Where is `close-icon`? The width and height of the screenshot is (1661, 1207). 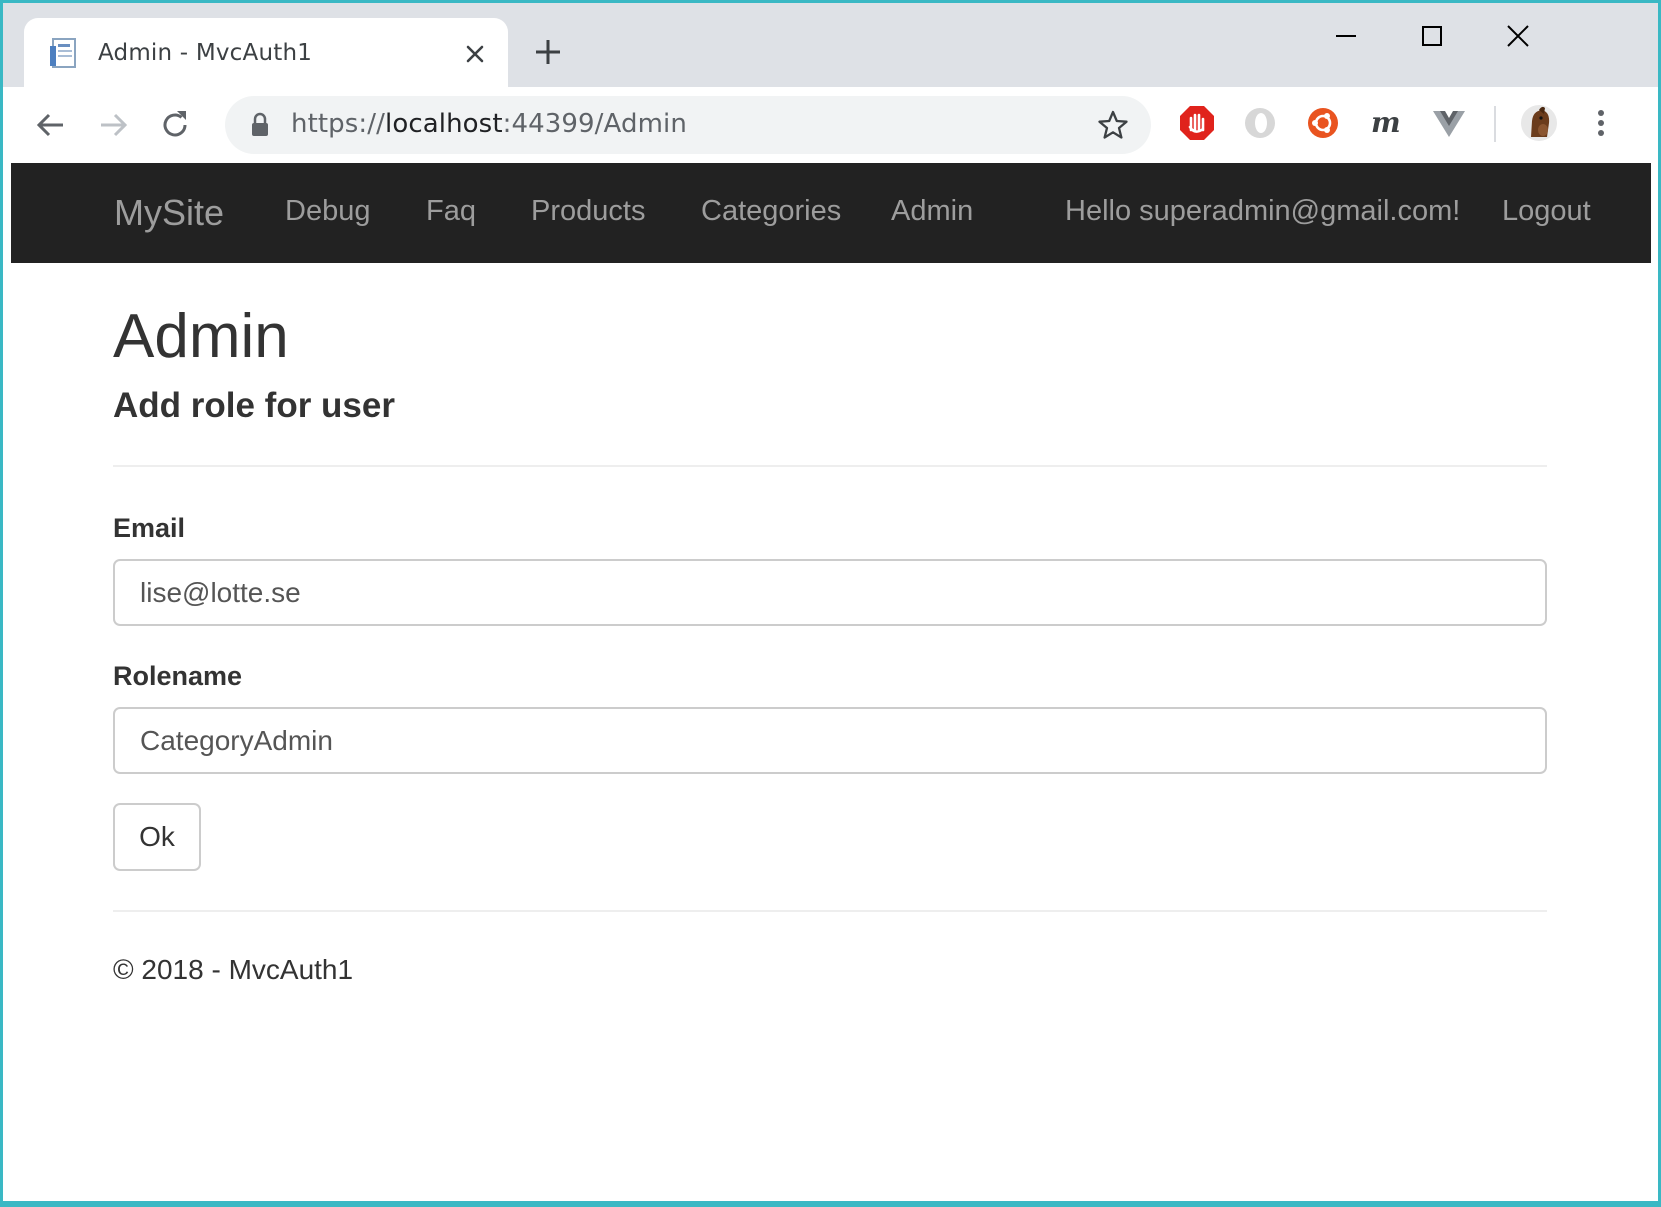
close-icon is located at coordinates (475, 54).